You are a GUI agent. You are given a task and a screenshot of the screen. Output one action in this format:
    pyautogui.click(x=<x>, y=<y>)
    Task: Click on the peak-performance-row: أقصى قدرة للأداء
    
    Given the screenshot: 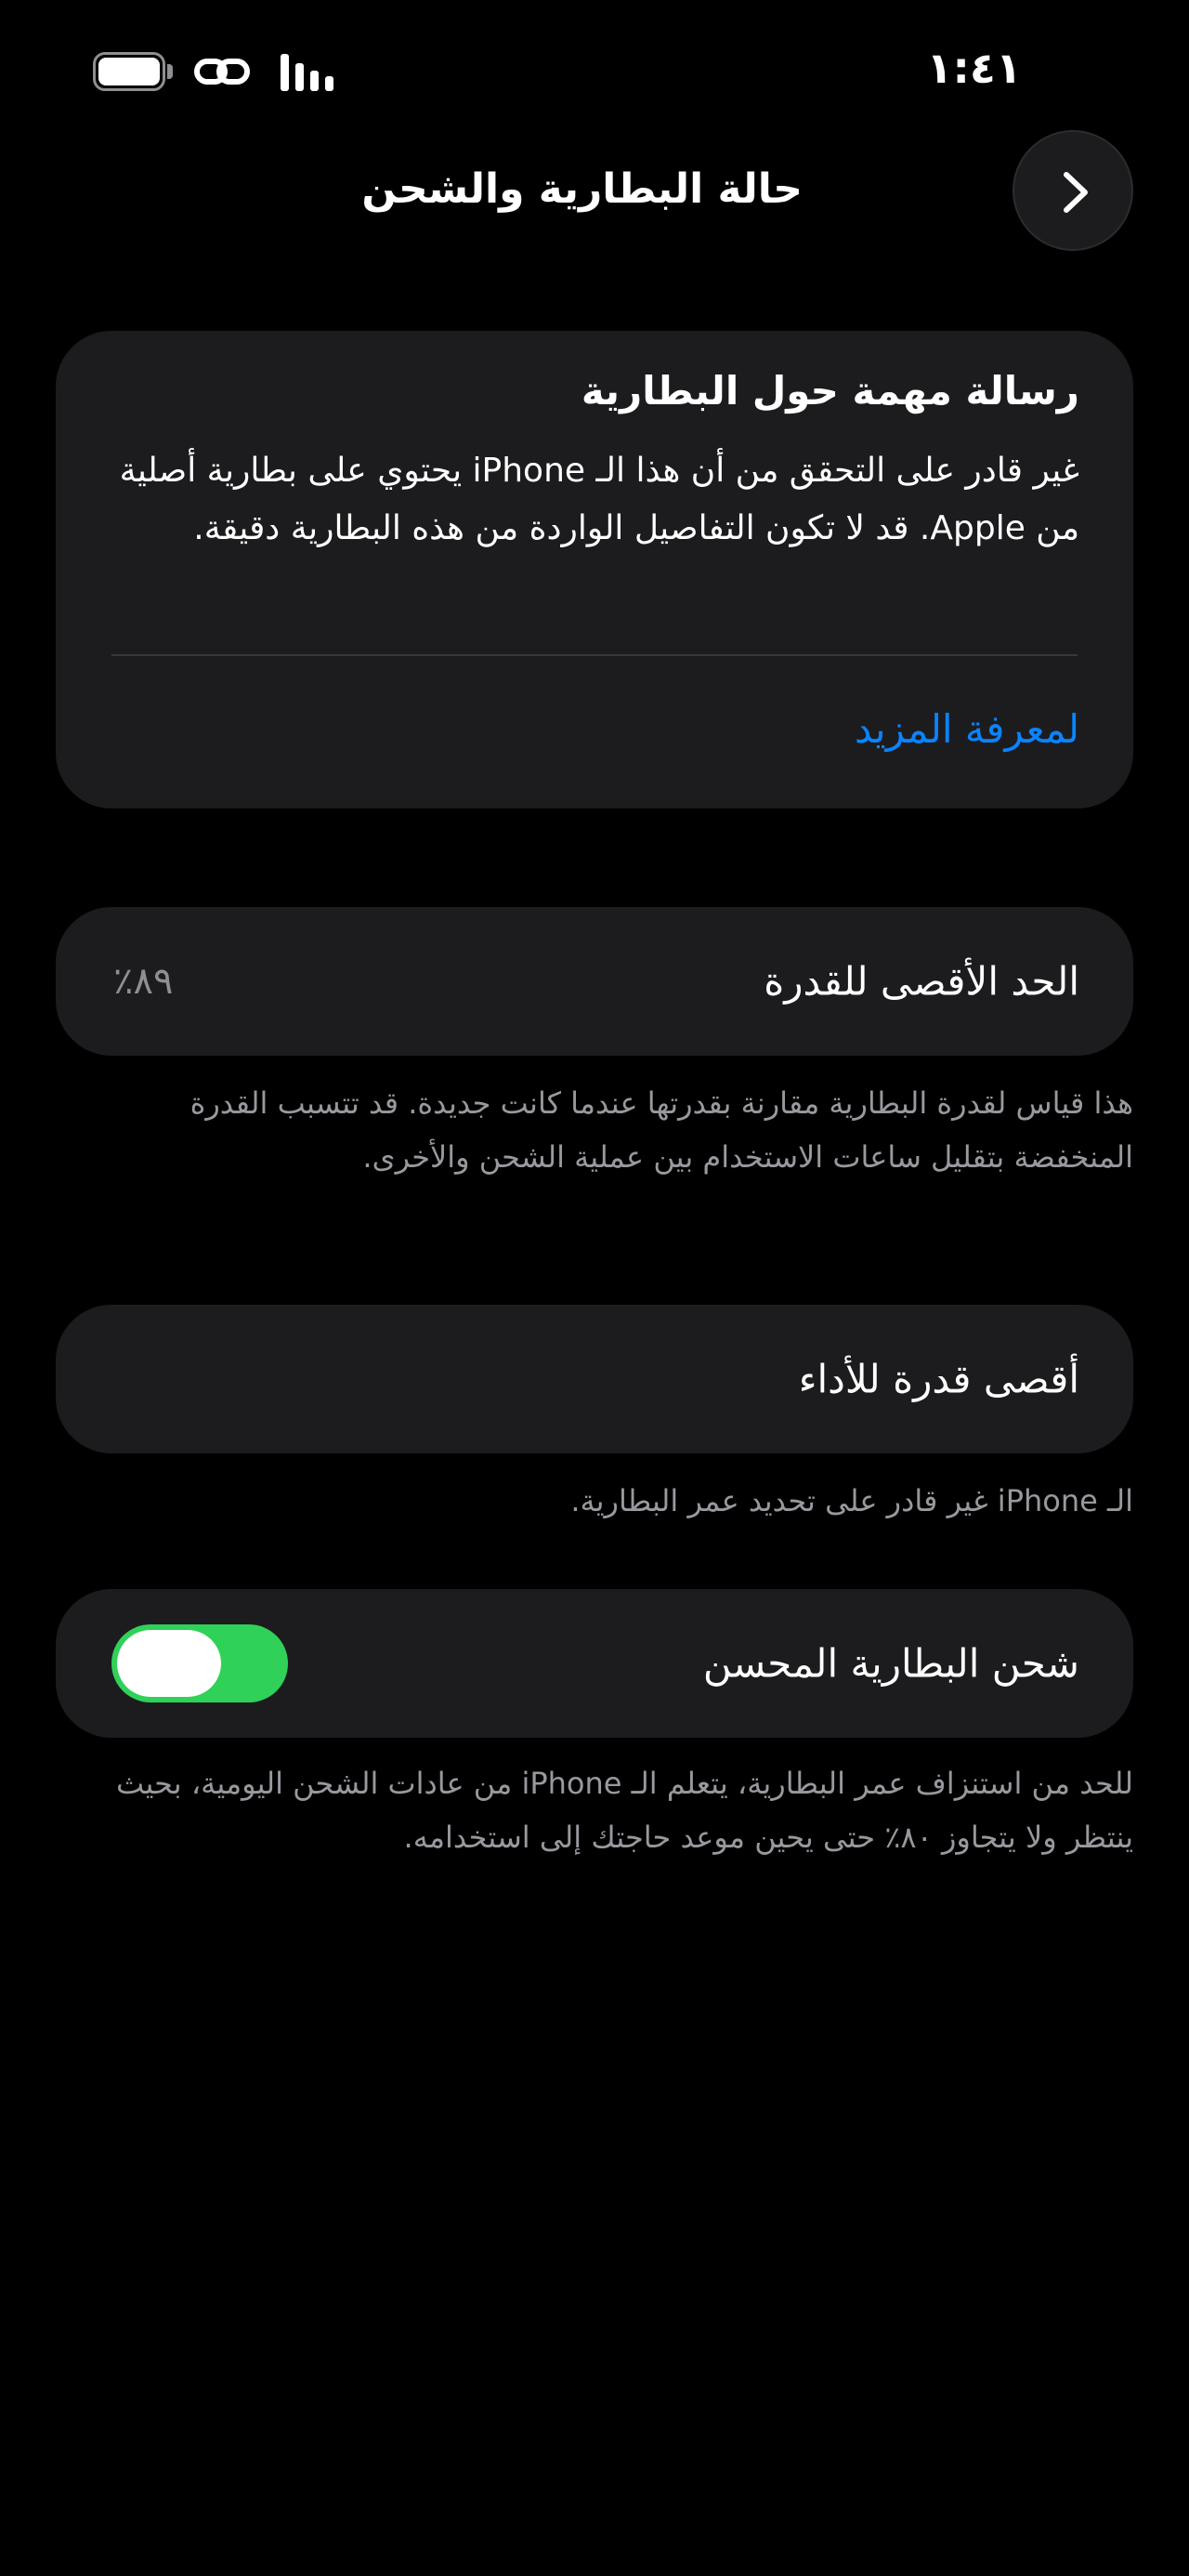 What is the action you would take?
    pyautogui.click(x=594, y=1379)
    